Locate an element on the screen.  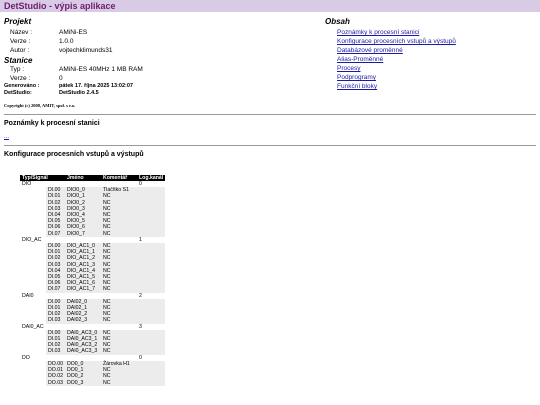
table-row: DO.03 DO0_3 NC is located at coordinates (93, 382).